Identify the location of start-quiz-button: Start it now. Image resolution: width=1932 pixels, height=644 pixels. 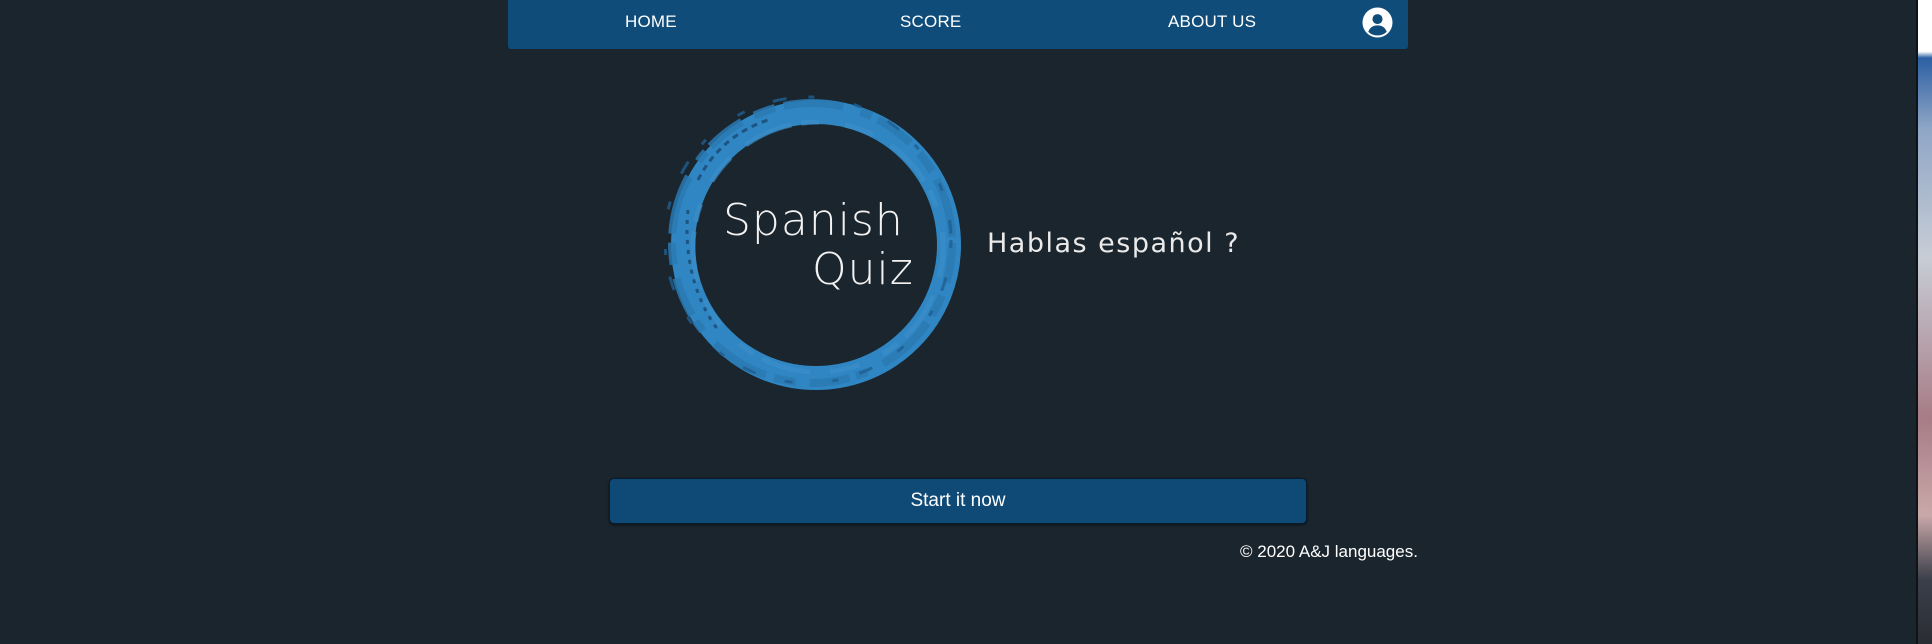
(958, 501).